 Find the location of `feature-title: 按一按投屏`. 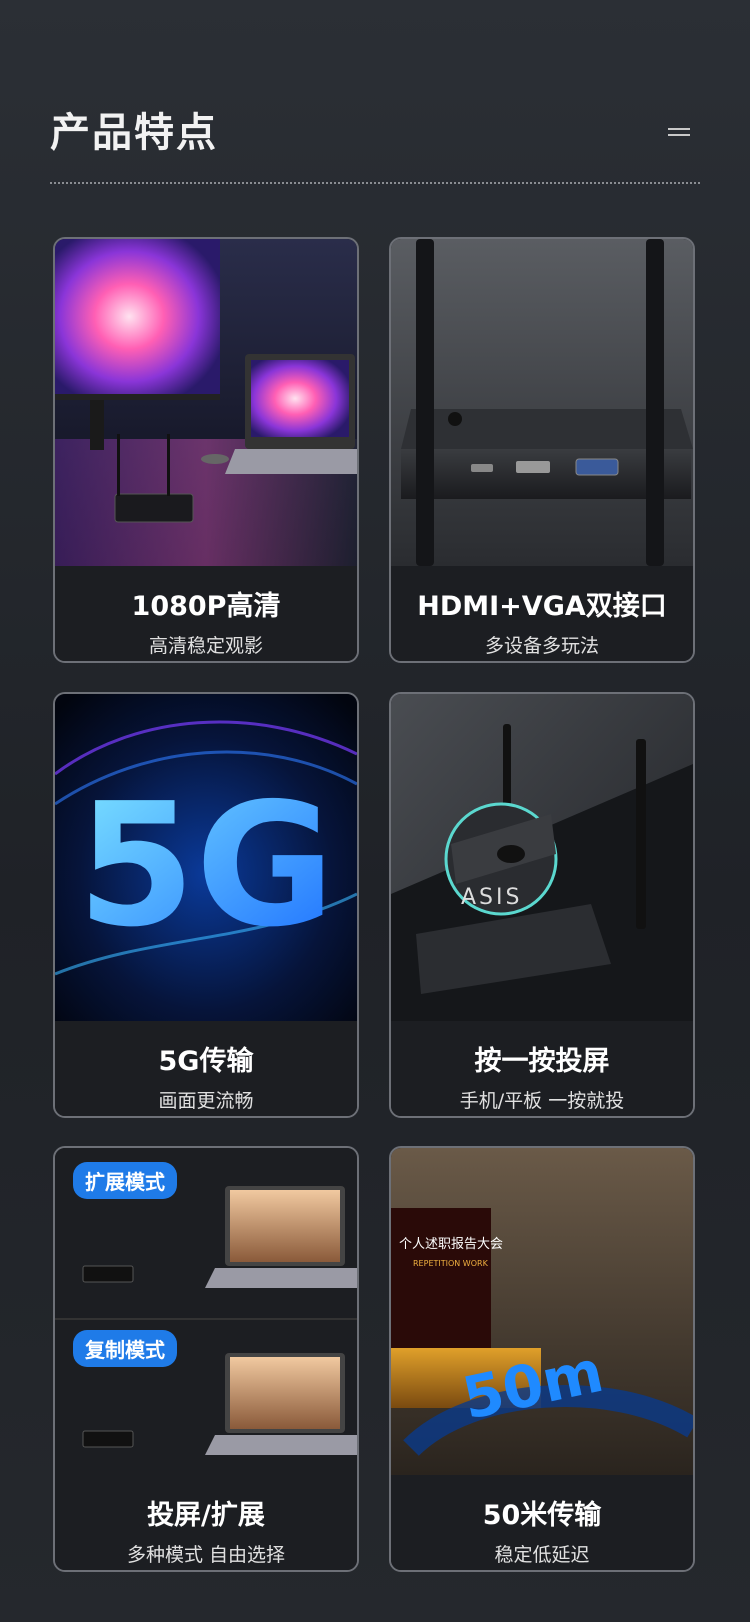

feature-title: 按一按投屏 is located at coordinates (542, 1061).